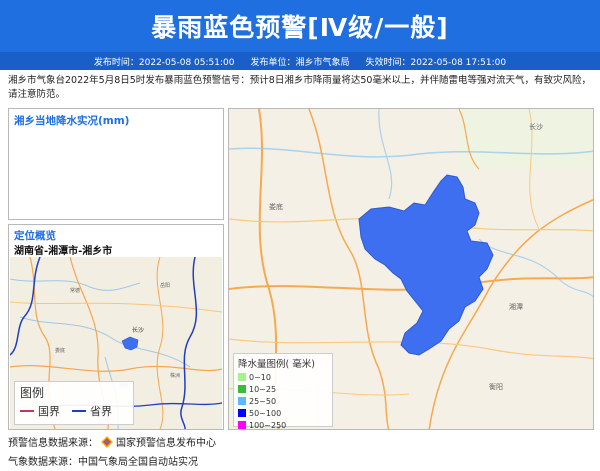 The image size is (600, 471). I want to click on rainfall-legend-row: 10~25, so click(283, 389).